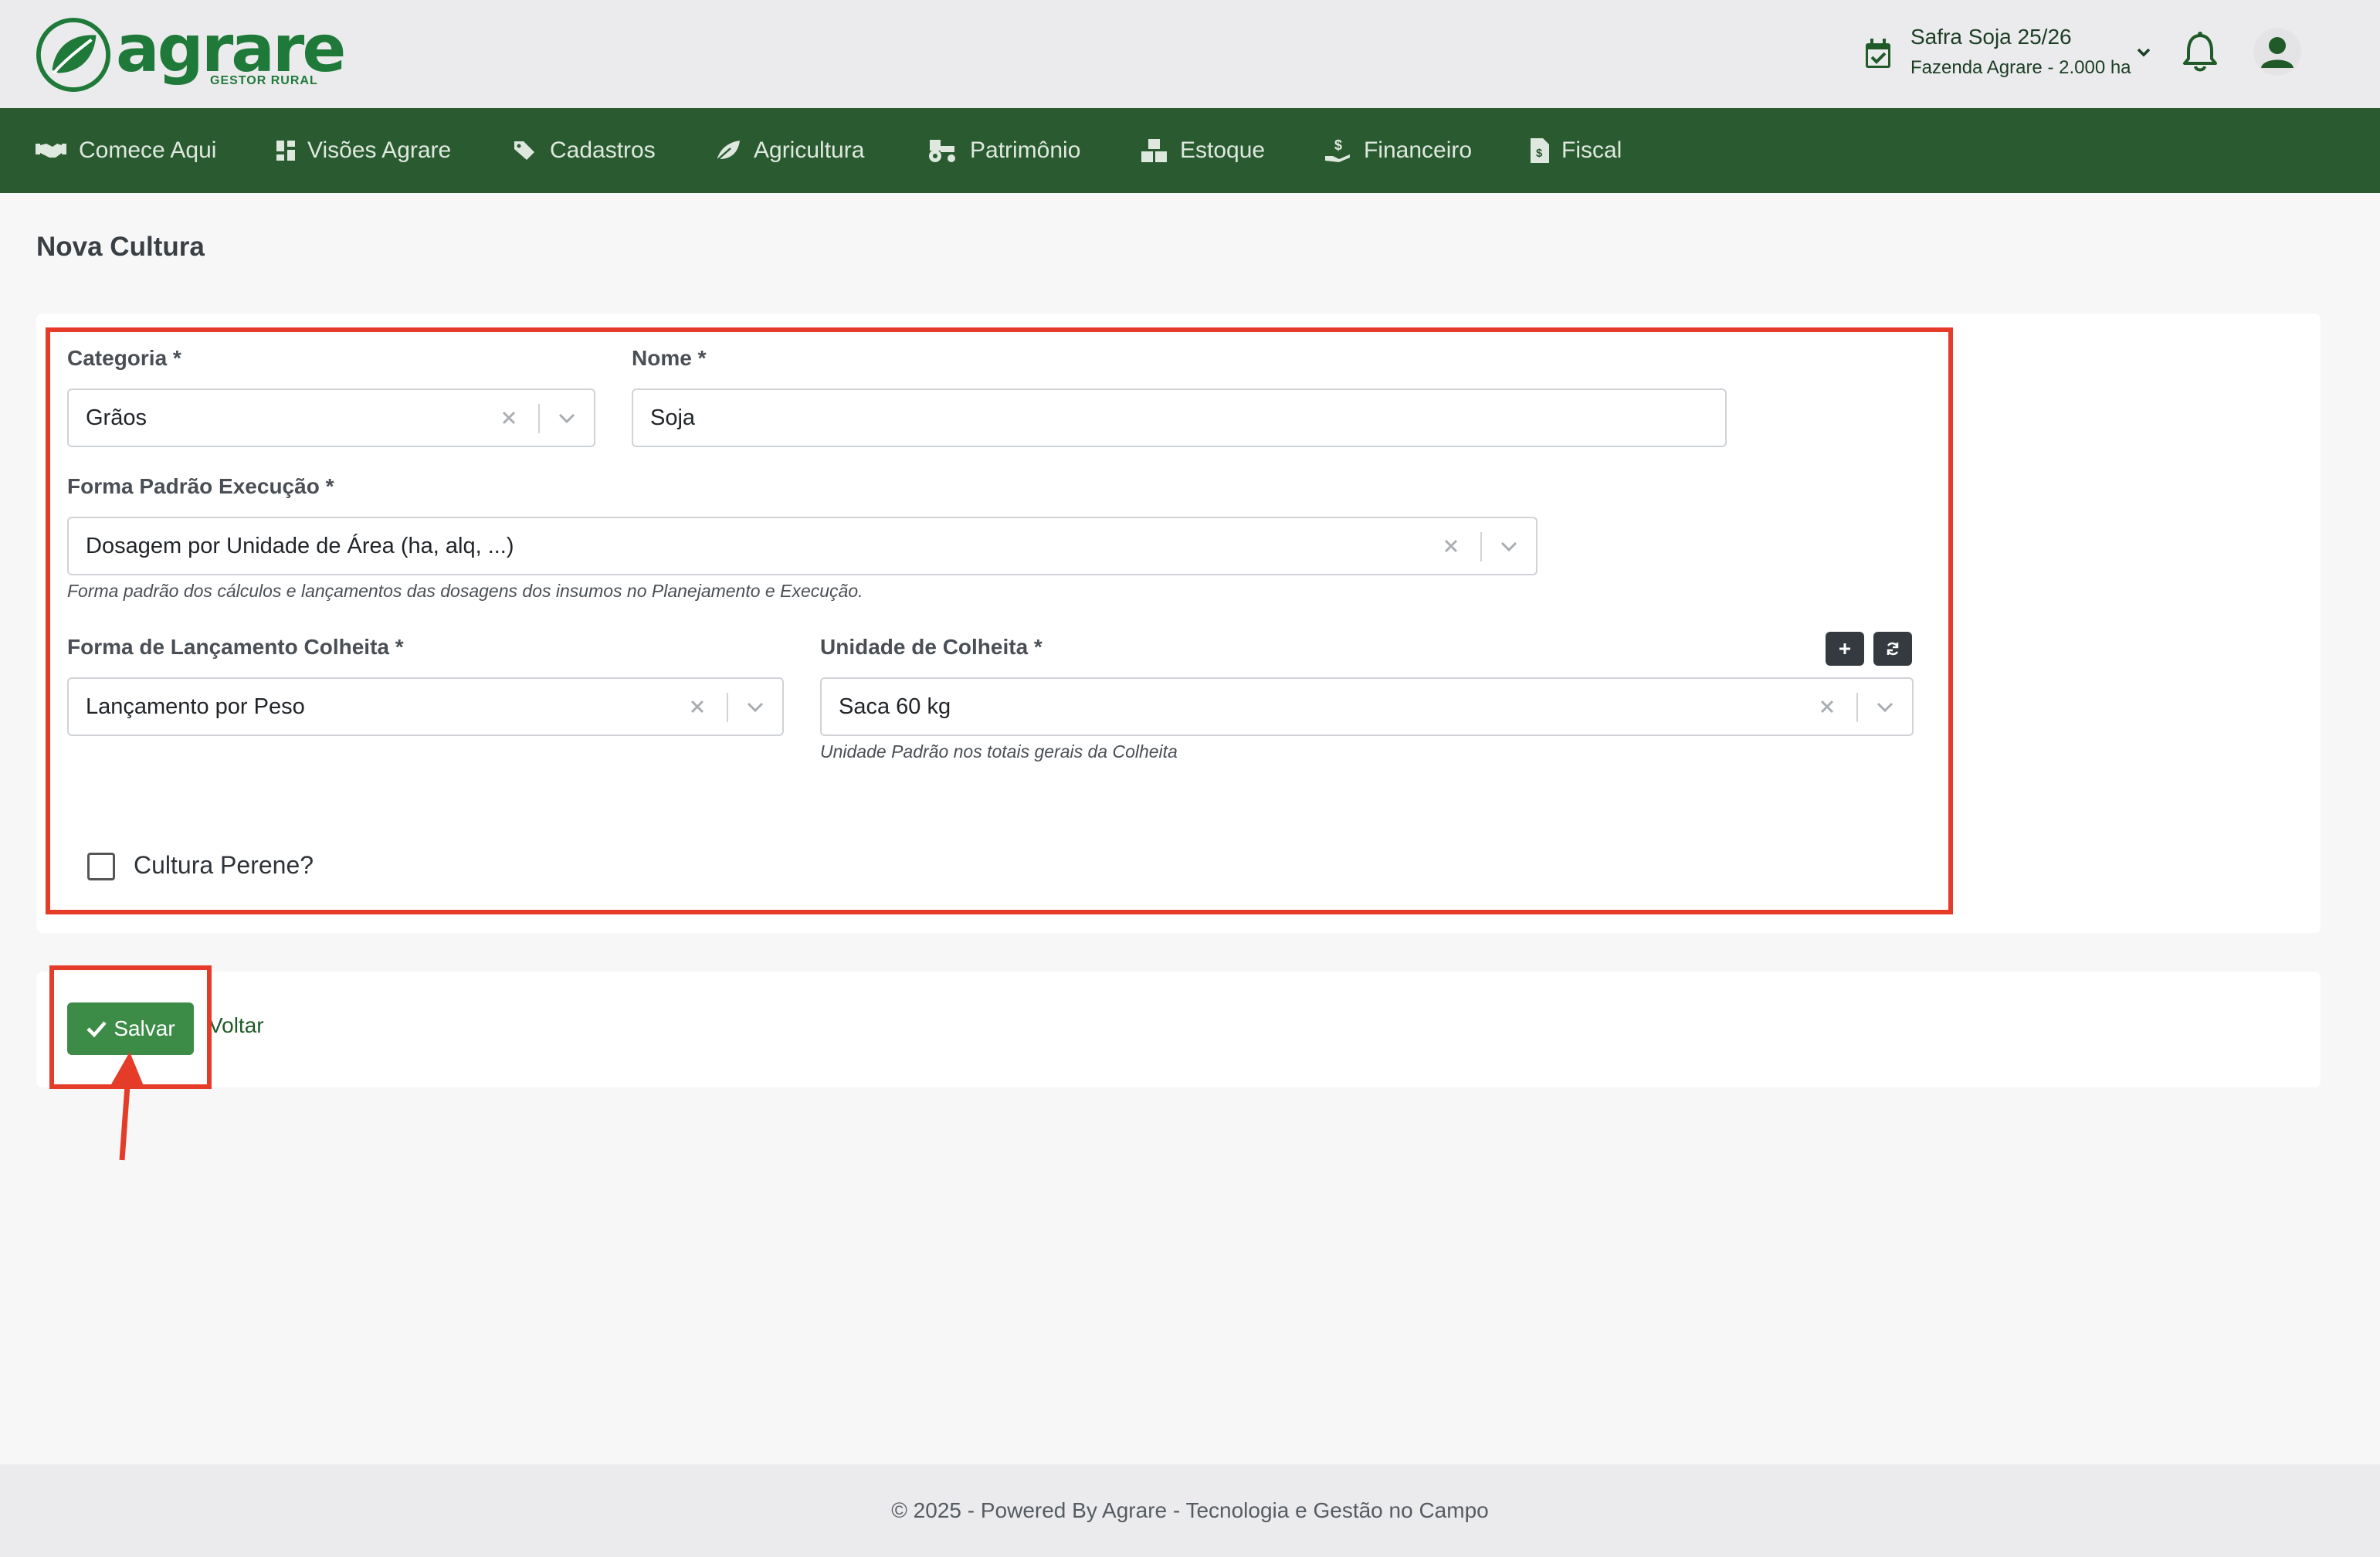 Image resolution: width=2380 pixels, height=1557 pixels. I want to click on handshake-icon, so click(51, 151).